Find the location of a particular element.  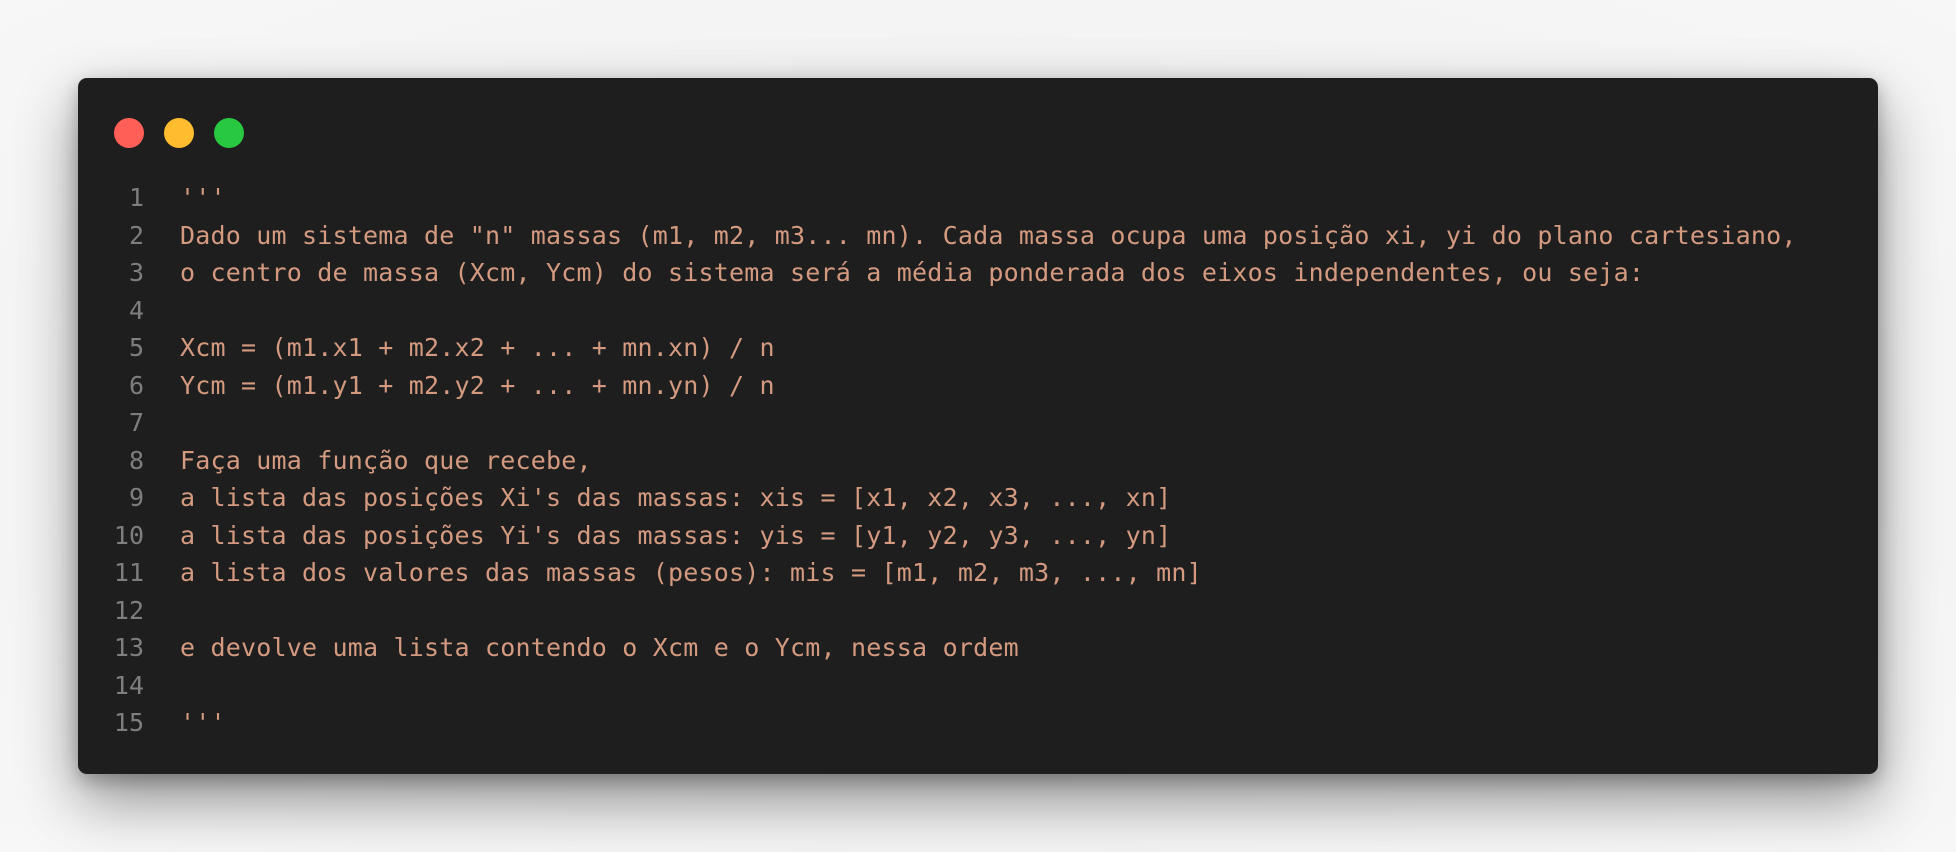

line-number: 4 is located at coordinates (136, 310).